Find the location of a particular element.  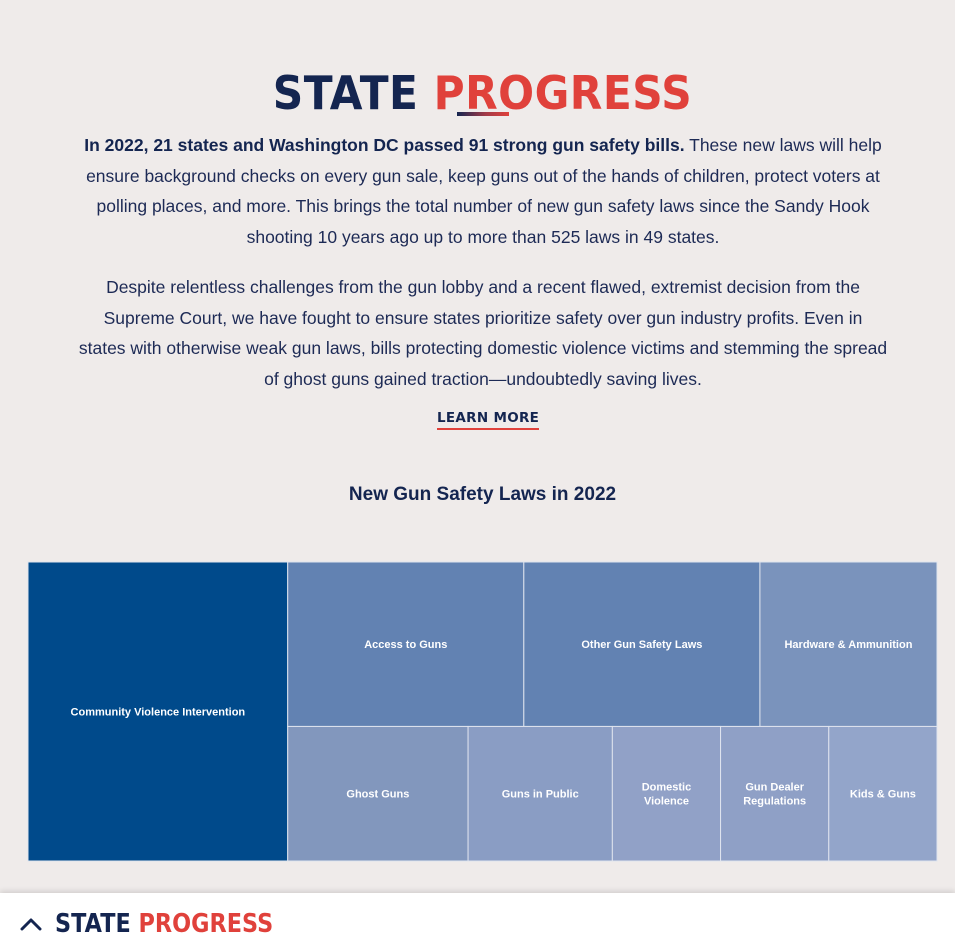

title-word-state: STATE is located at coordinates (345, 92).